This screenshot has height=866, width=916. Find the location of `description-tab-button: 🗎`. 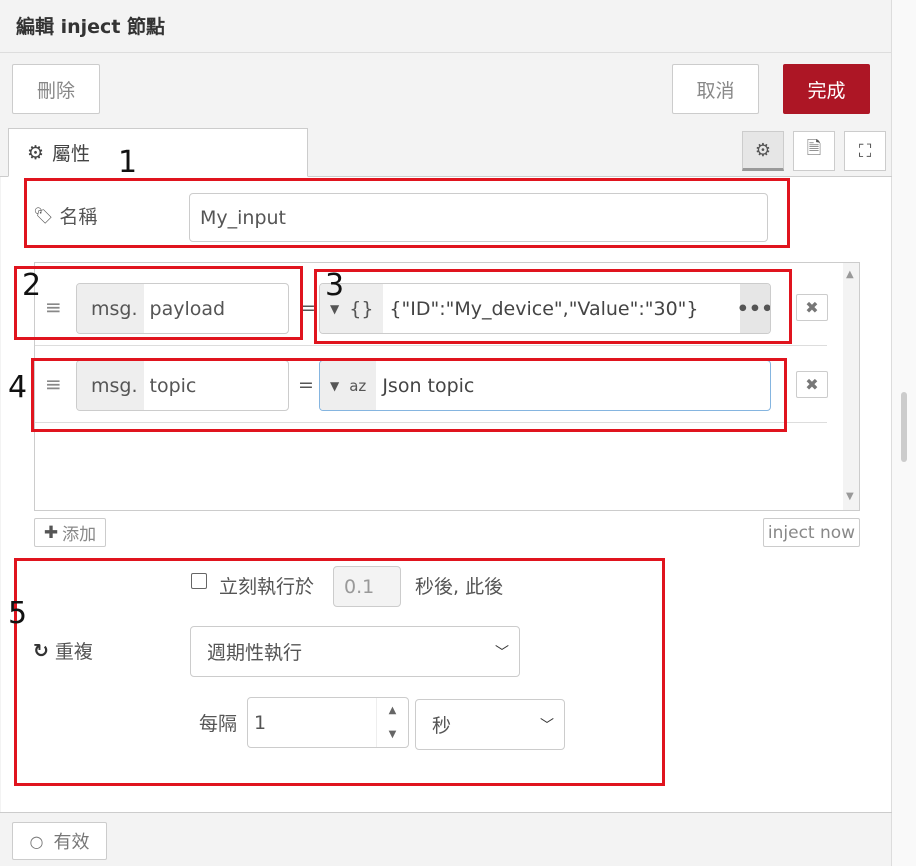

description-tab-button: 🗎 is located at coordinates (814, 151).